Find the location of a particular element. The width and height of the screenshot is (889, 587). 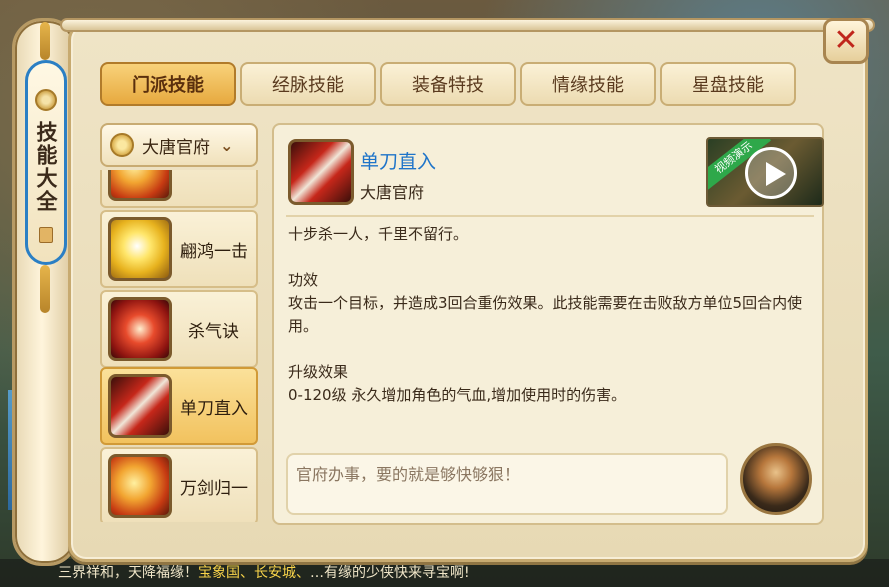

skill-name: 杀气诀 is located at coordinates (213, 331).